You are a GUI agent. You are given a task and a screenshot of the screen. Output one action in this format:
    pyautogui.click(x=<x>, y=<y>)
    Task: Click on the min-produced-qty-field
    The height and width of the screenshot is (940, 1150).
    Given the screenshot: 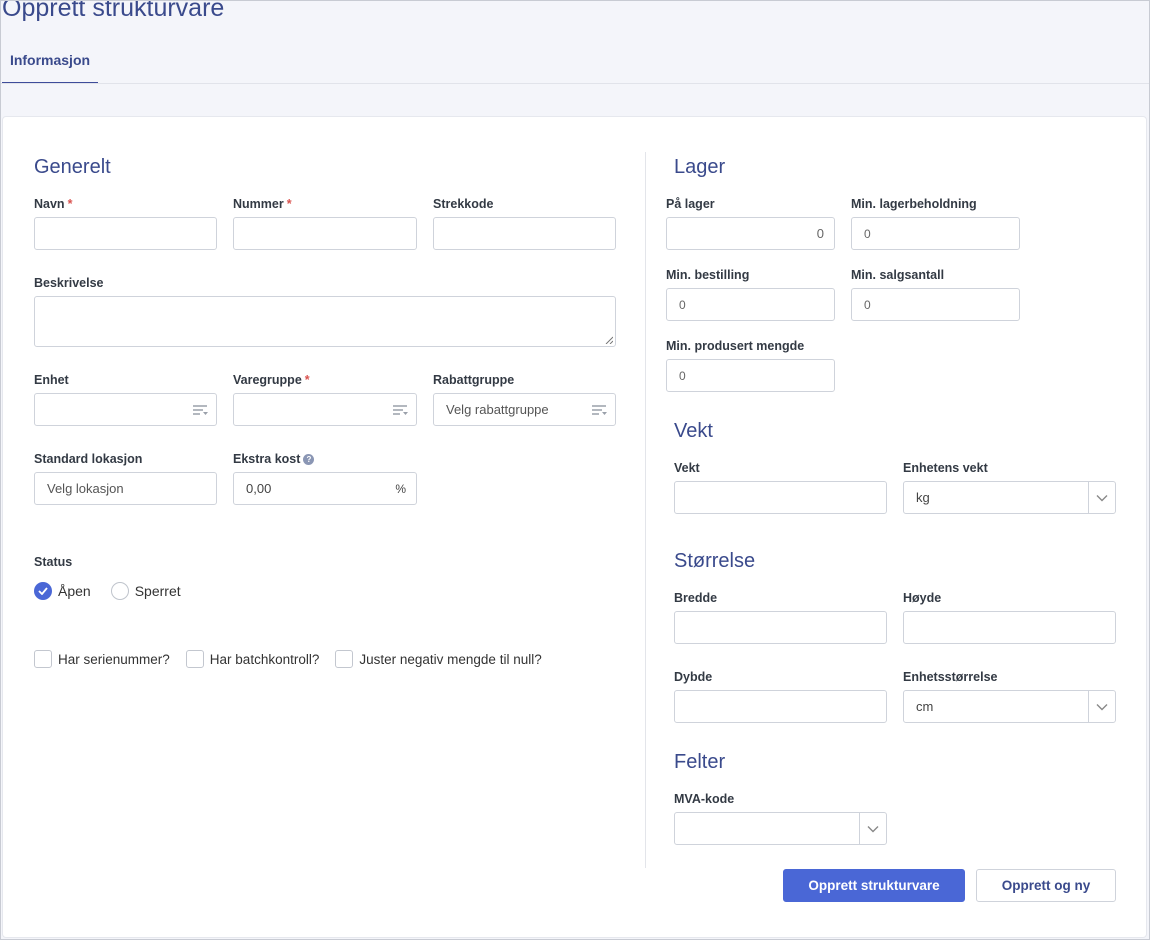 What is the action you would take?
    pyautogui.click(x=750, y=375)
    